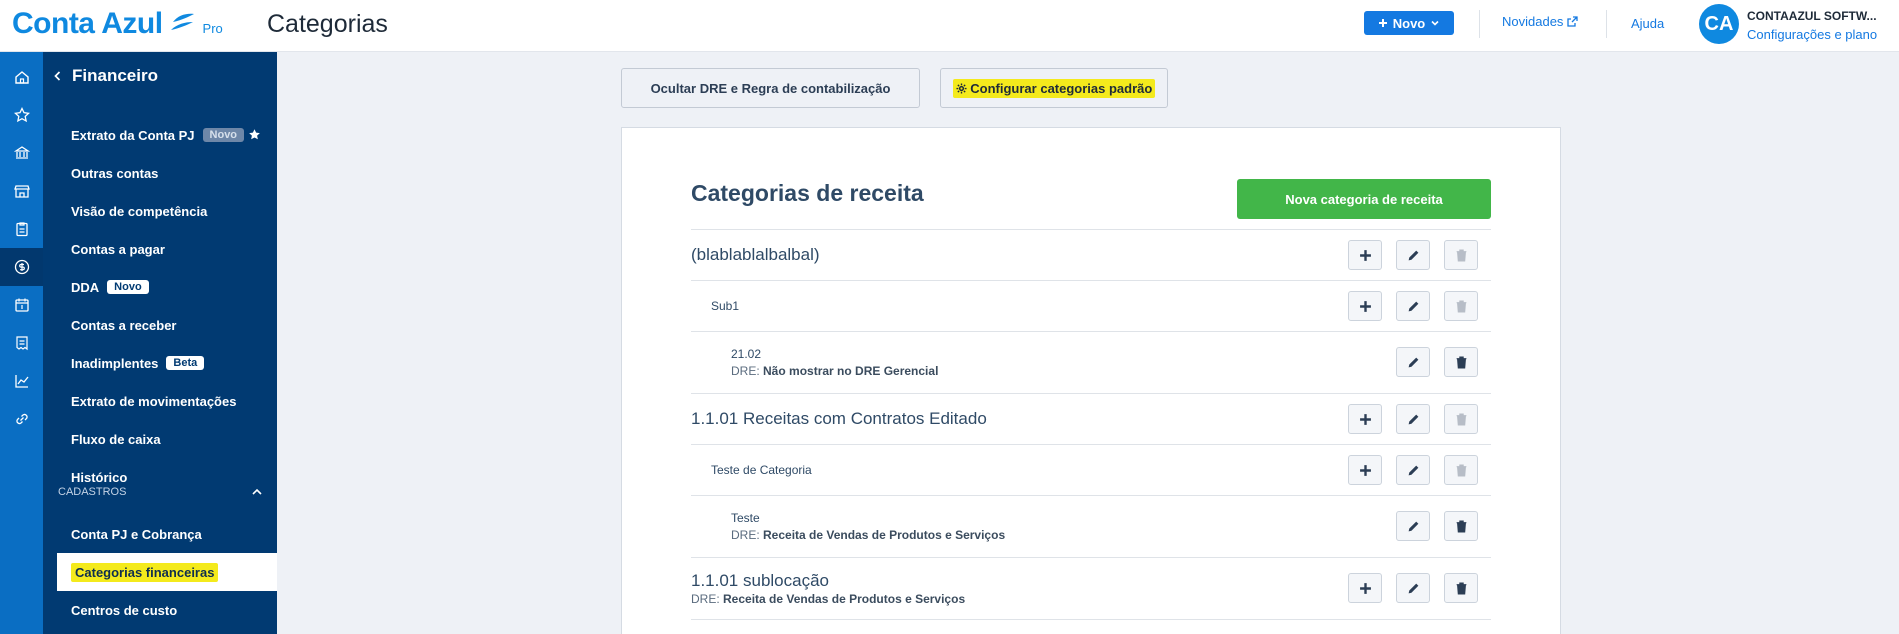 Image resolution: width=1899 pixels, height=634 pixels. Describe the element at coordinates (160, 325) in the screenshot. I see `sidebar-item-contas-receber: Contas a receber` at that location.